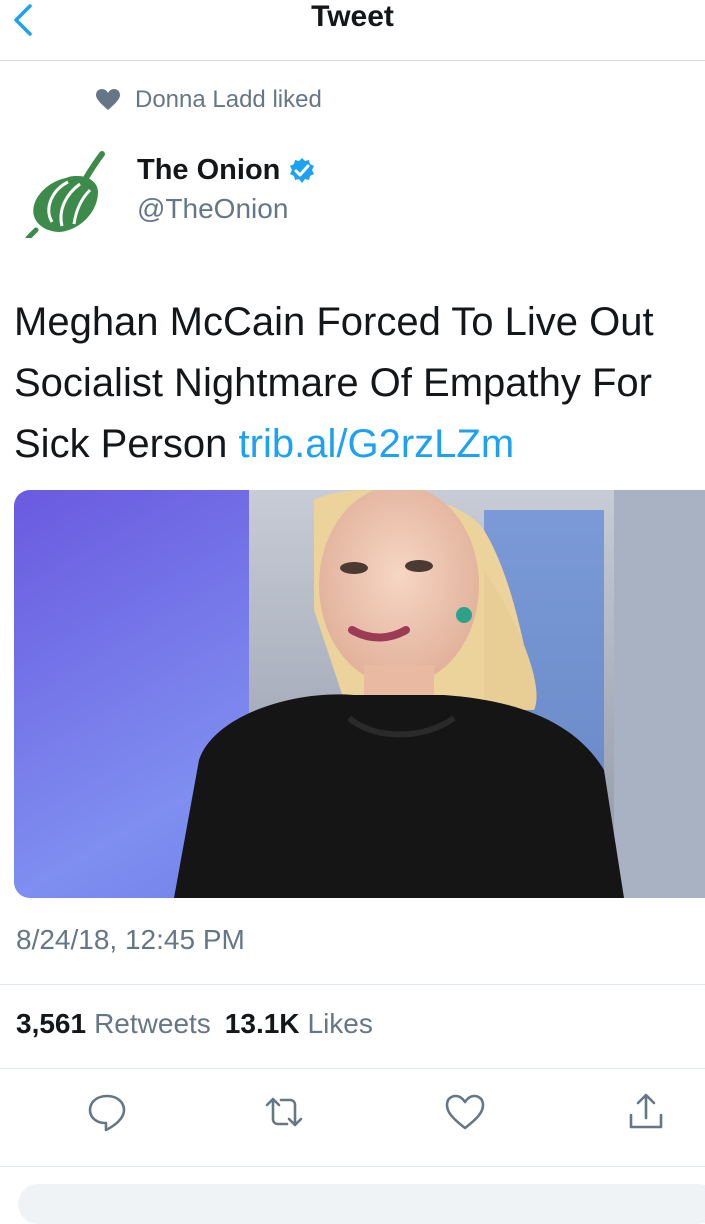 The width and height of the screenshot is (705, 1224). Describe the element at coordinates (465, 1112) in the screenshot. I see `like-icon` at that location.